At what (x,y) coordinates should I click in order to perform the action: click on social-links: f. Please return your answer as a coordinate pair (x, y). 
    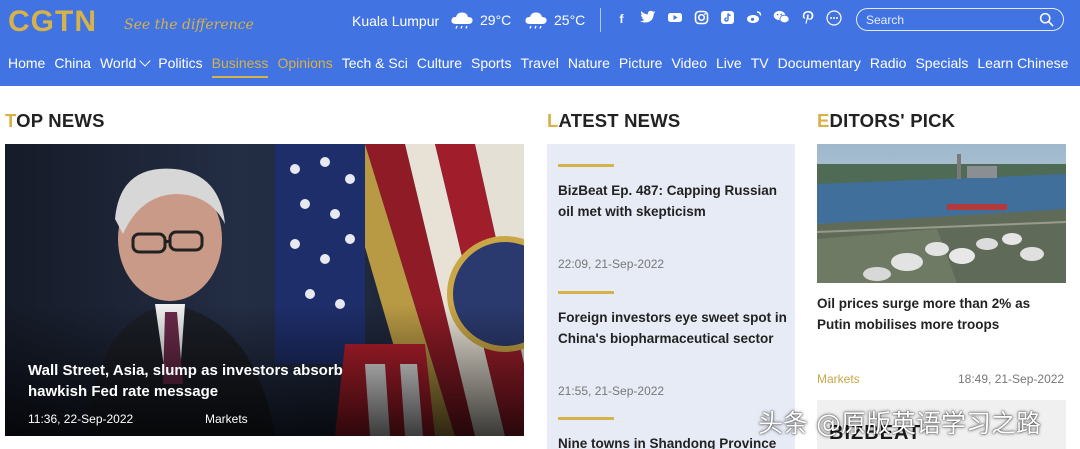
    Looking at the image, I should click on (731, 19).